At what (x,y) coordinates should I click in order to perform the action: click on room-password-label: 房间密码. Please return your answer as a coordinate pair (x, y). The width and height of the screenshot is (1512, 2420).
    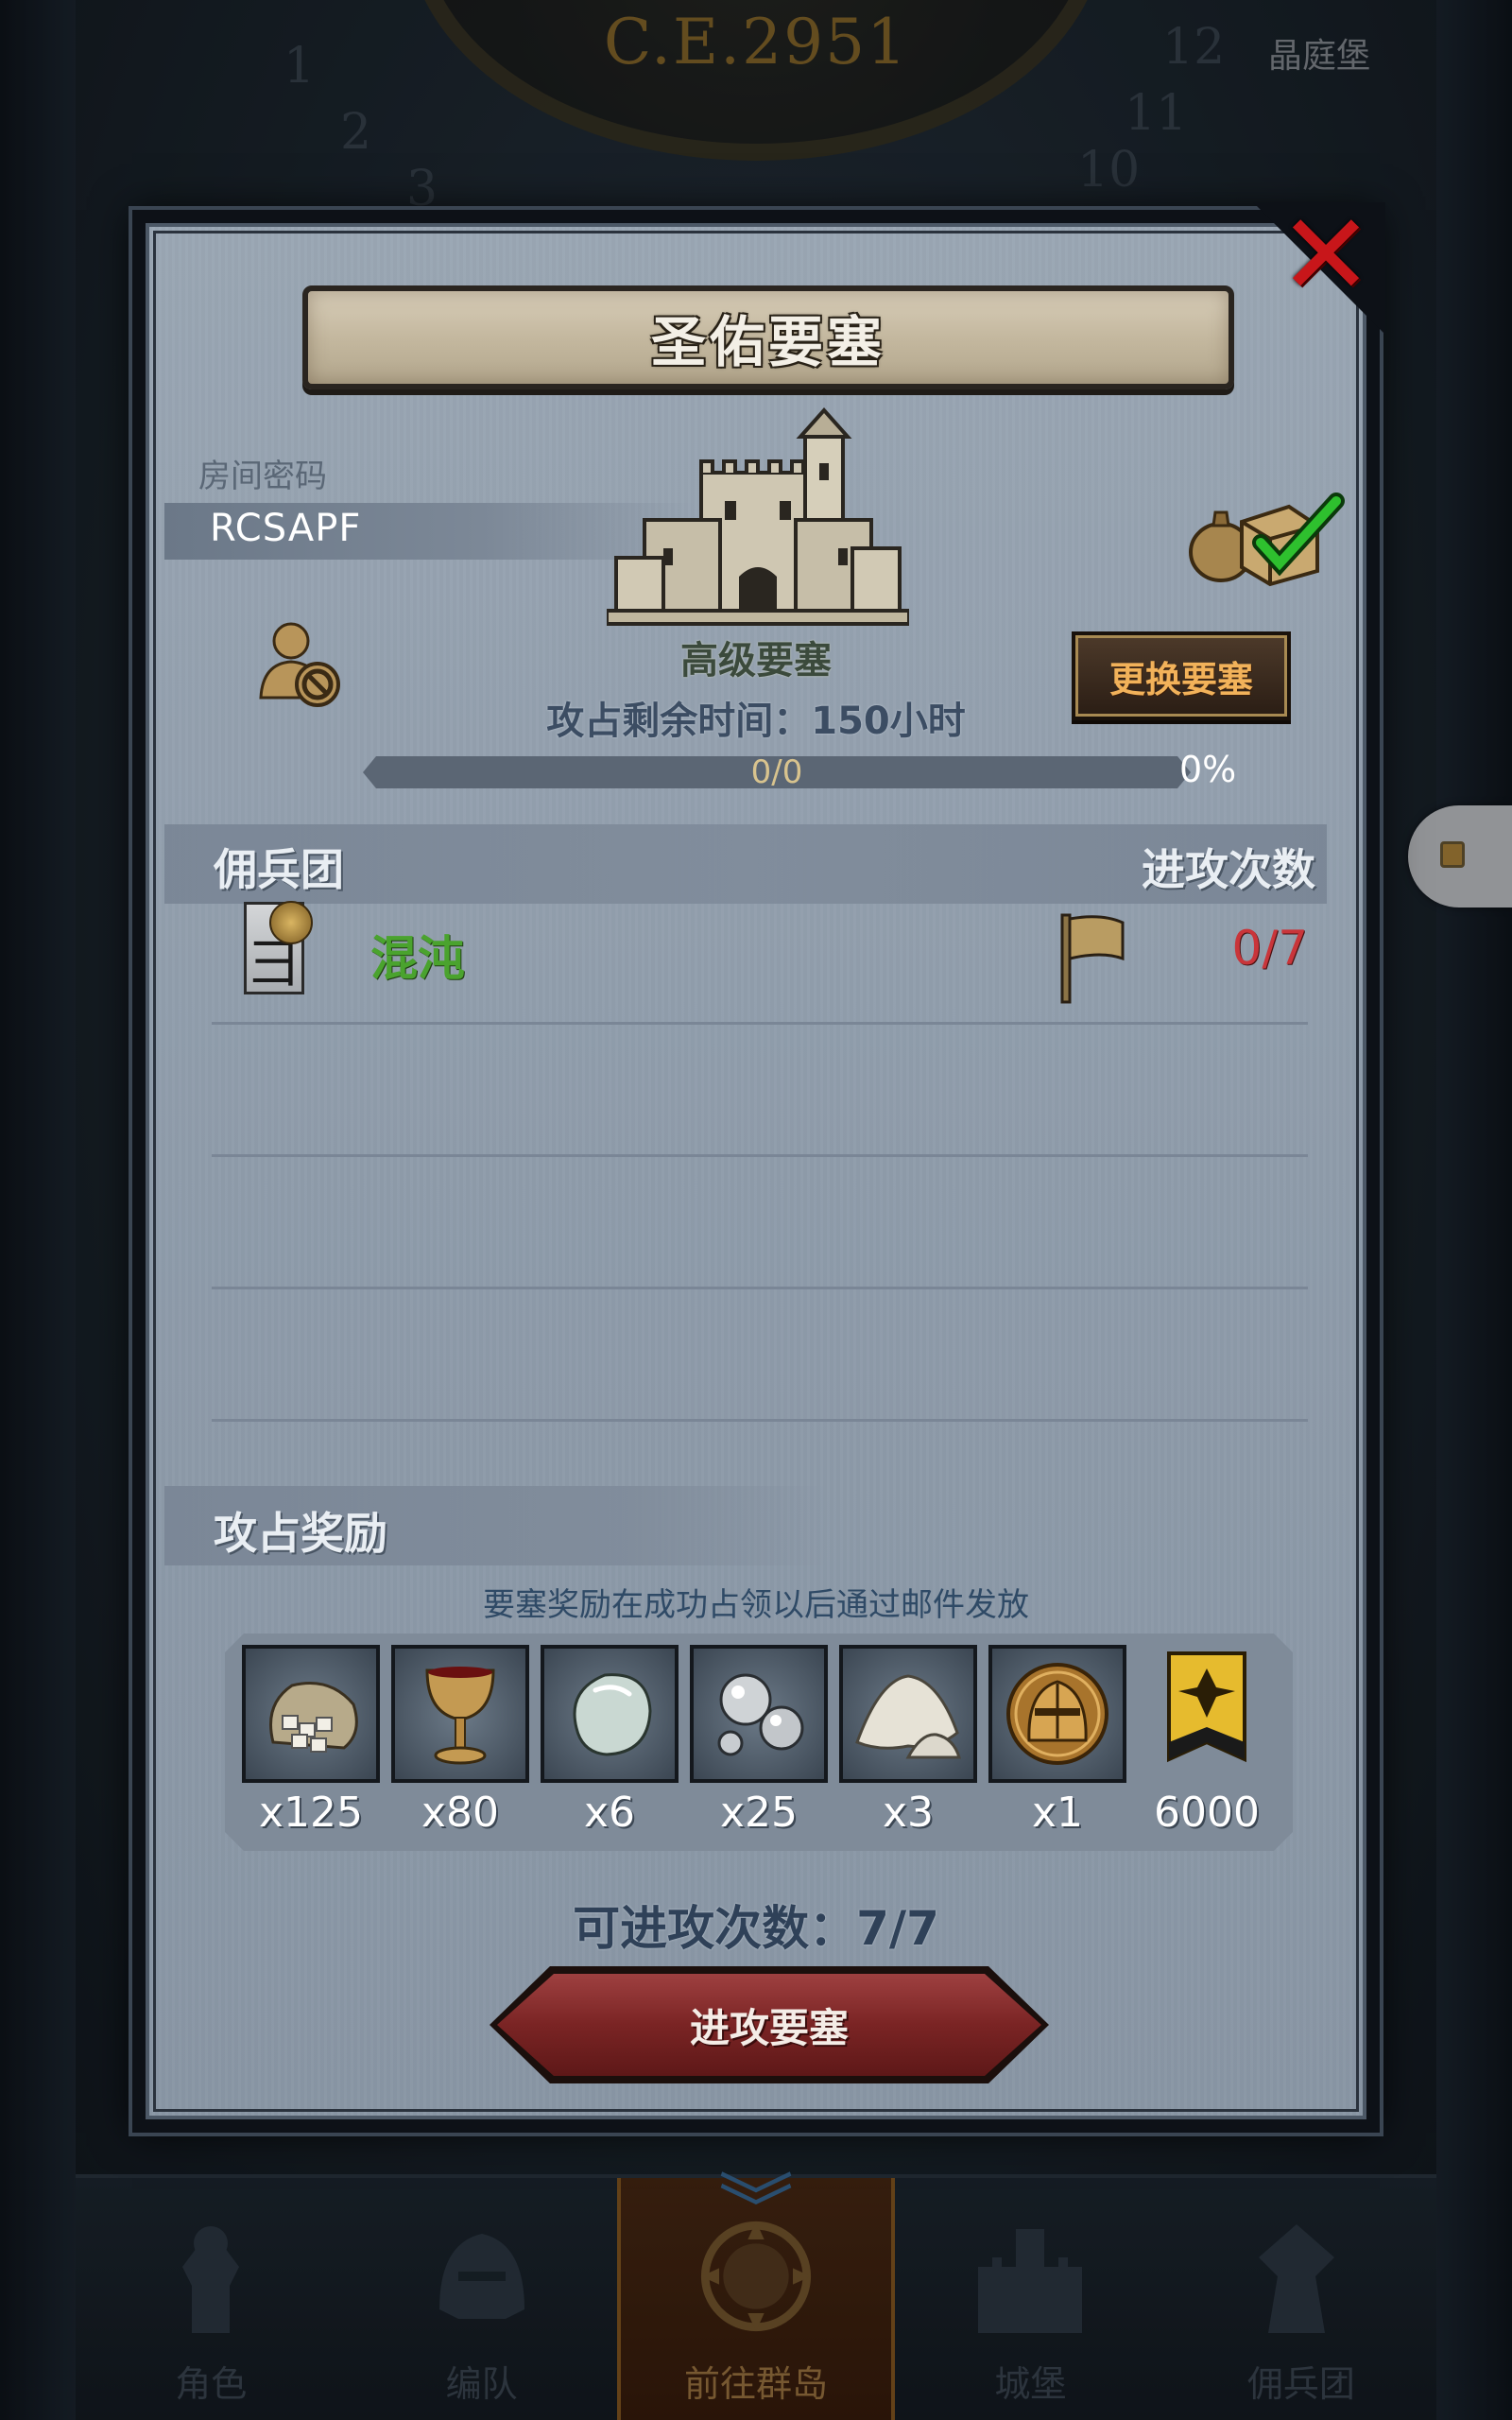
    Looking at the image, I should click on (262, 476).